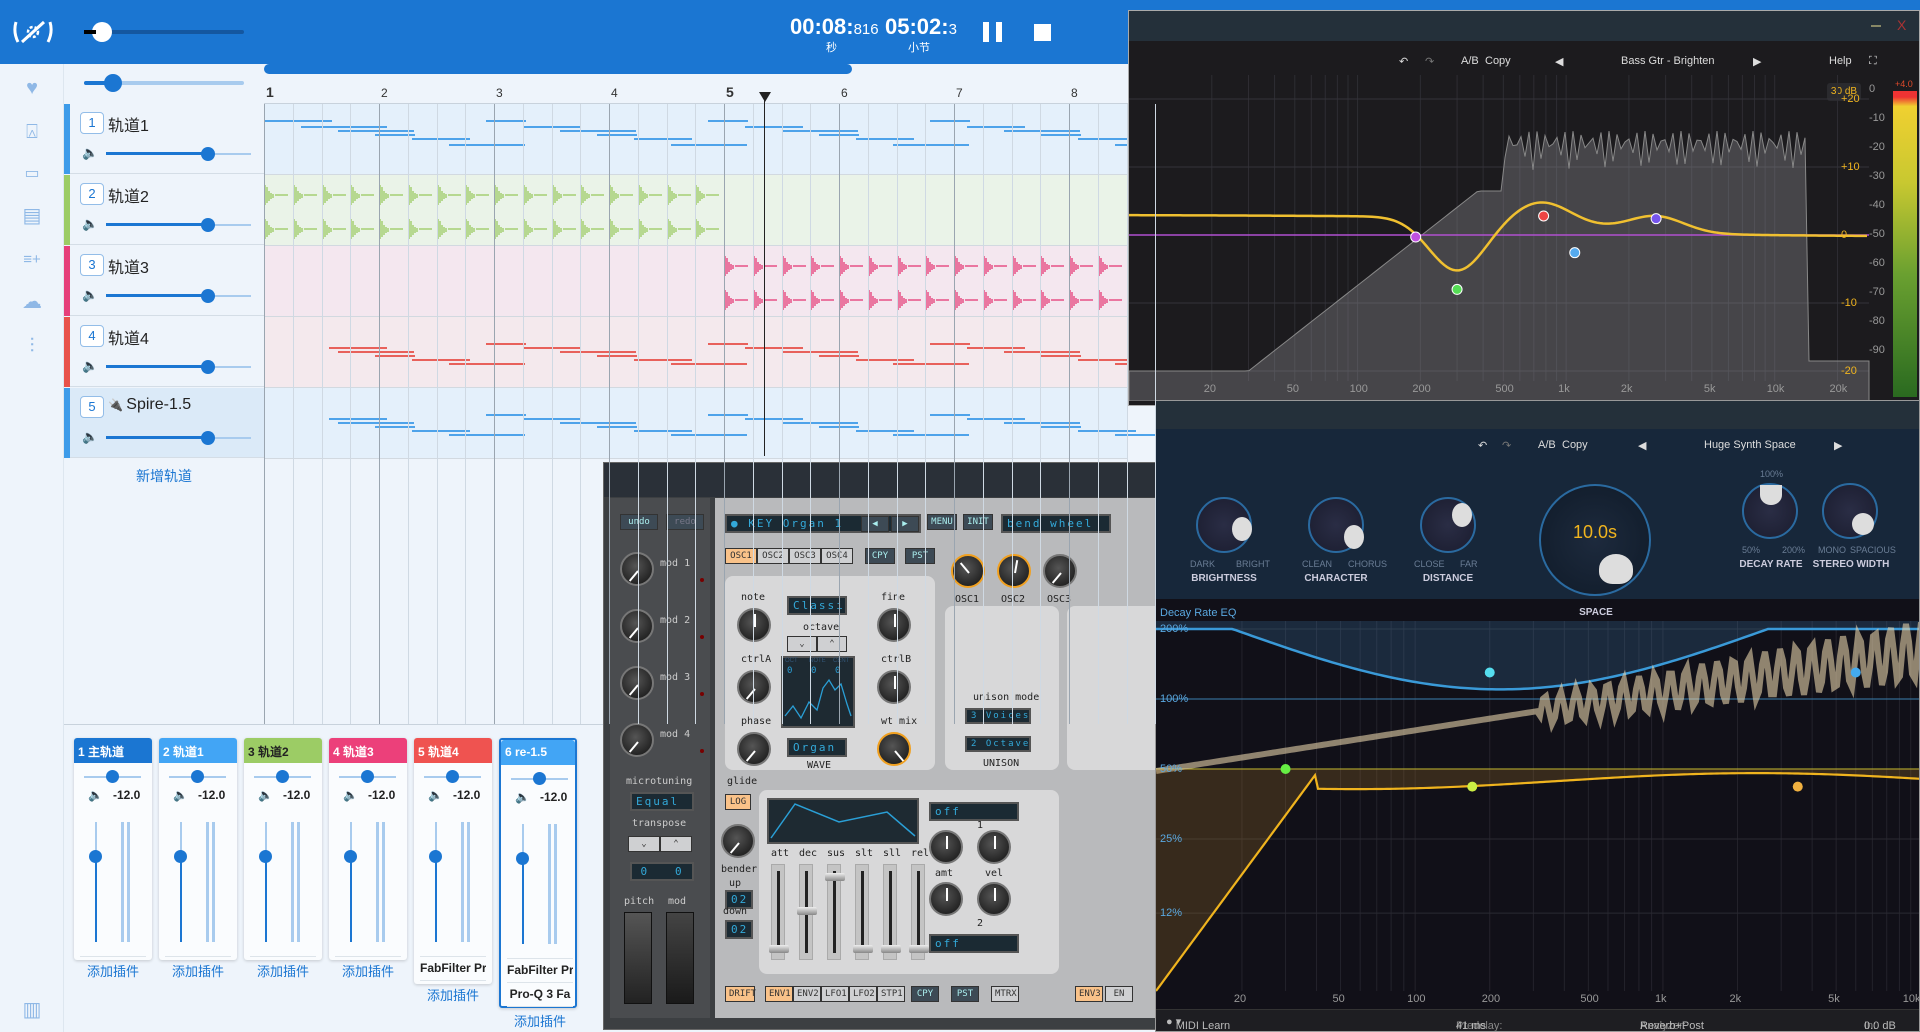  What do you see at coordinates (1089, 994) in the screenshot?
I see `env-tab-env3: ENV3` at bounding box center [1089, 994].